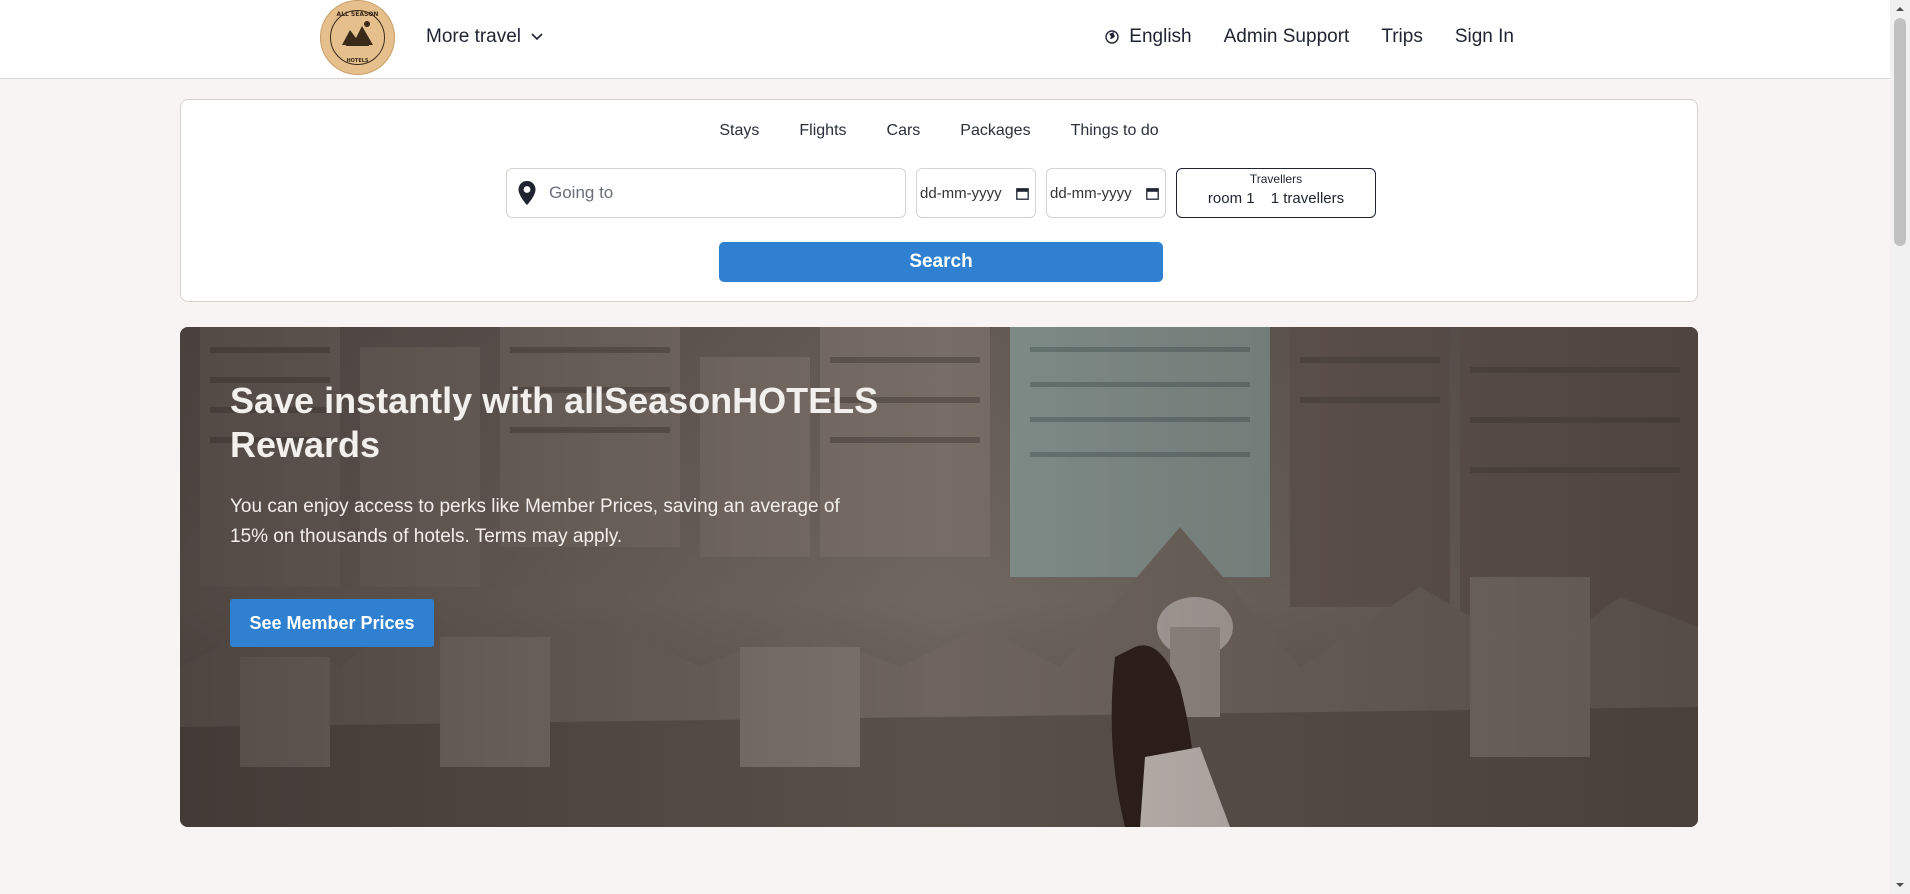  Describe the element at coordinates (332, 623) in the screenshot. I see `see-member-prices-button: See Member Prices` at that location.